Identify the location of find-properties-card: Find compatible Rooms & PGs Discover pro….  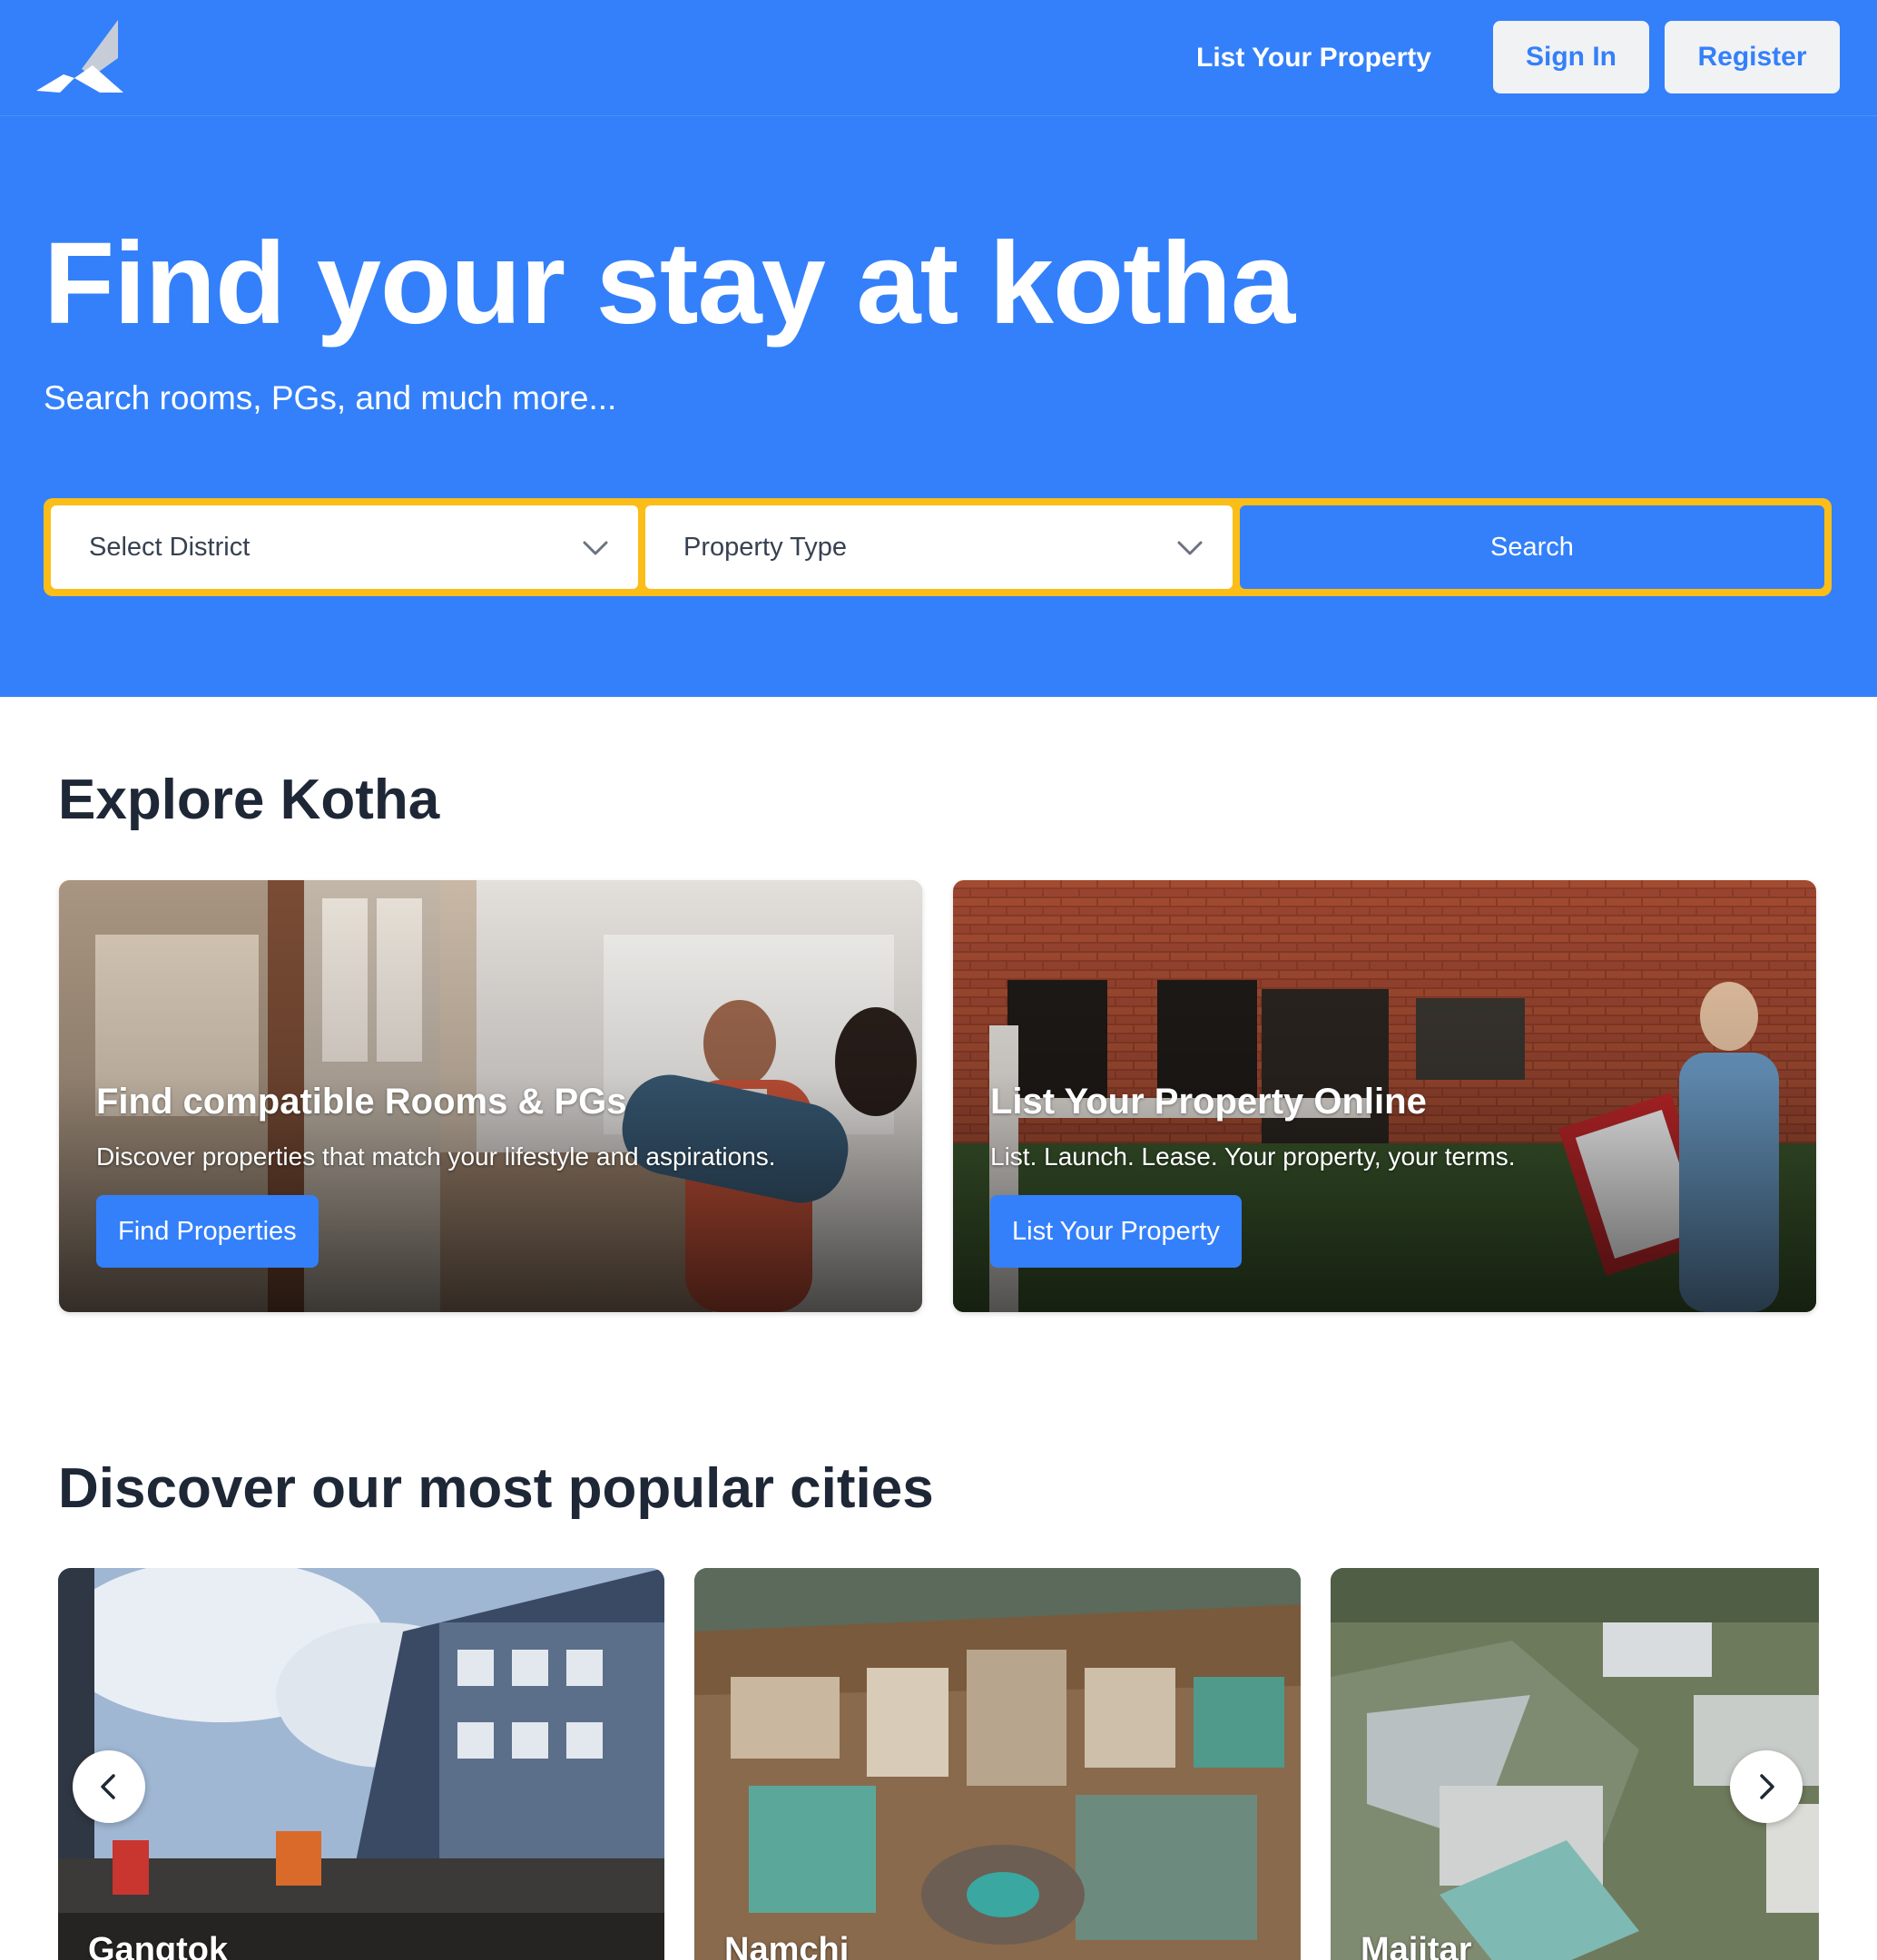
(490, 1096).